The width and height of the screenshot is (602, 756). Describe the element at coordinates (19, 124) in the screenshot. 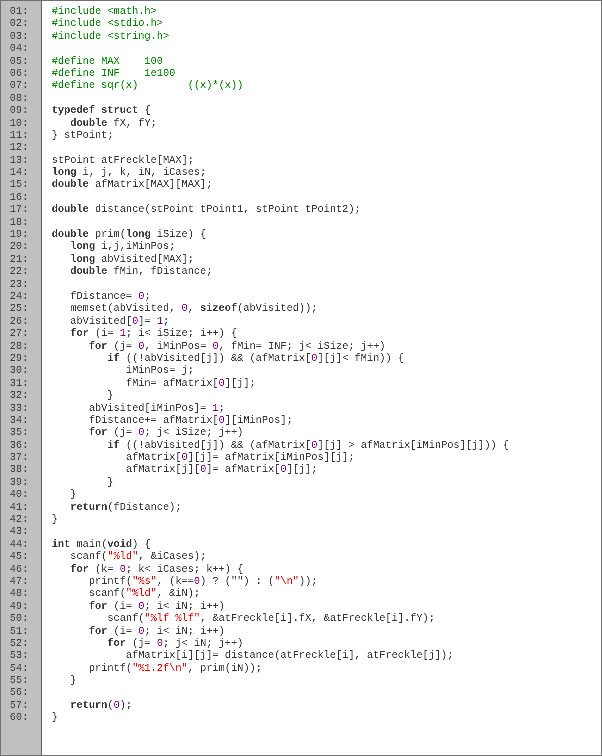

I see `line-number: 10:` at that location.